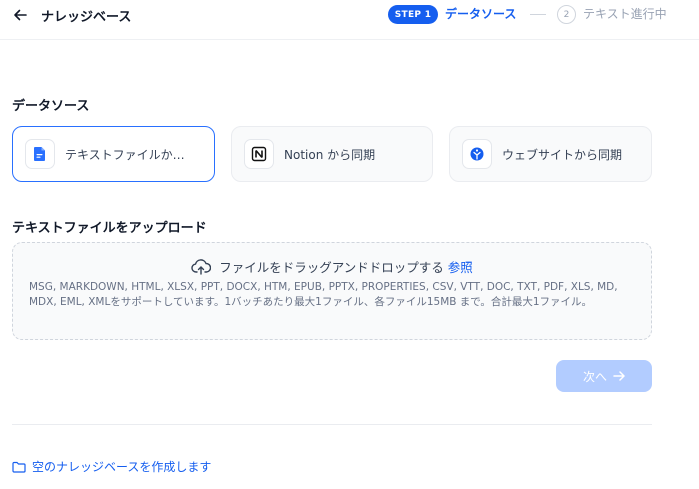 The image size is (699, 489). I want to click on divider, so click(332, 424).